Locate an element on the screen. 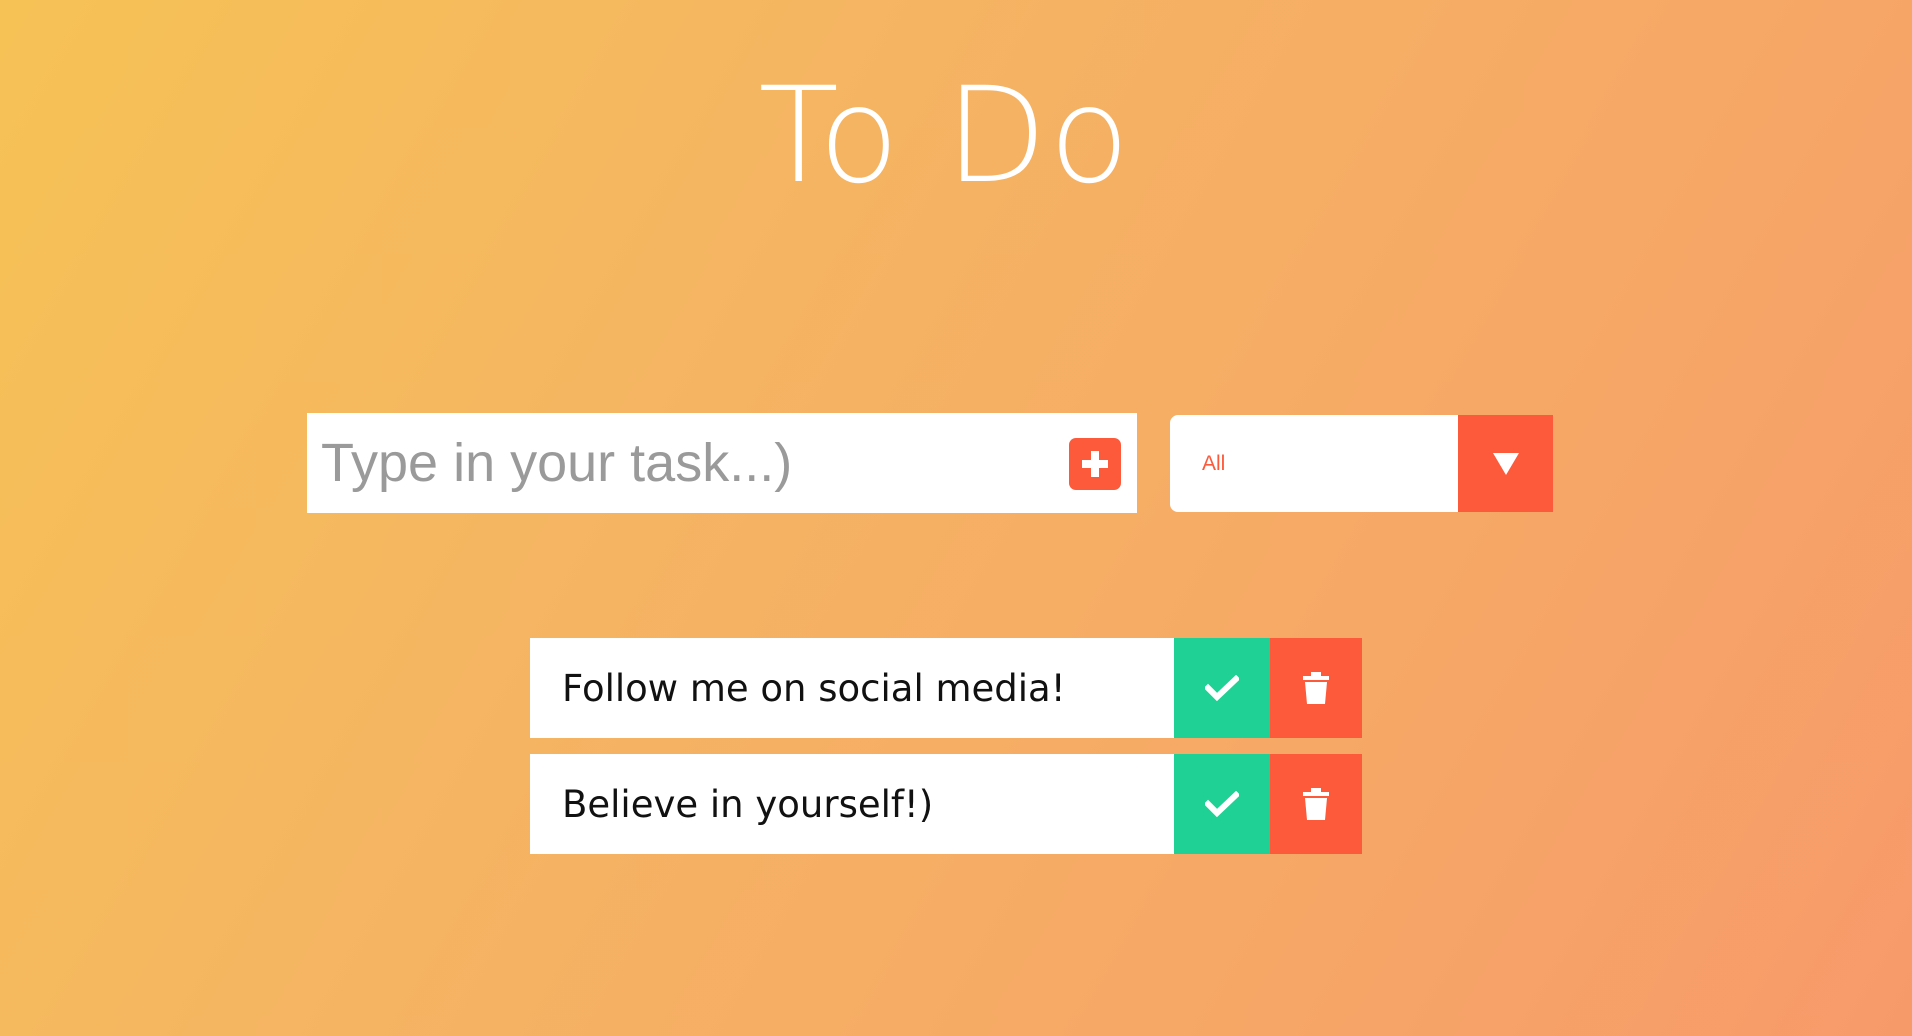 This screenshot has width=1912, height=1036. triangle-down-icon is located at coordinates (1505, 463).